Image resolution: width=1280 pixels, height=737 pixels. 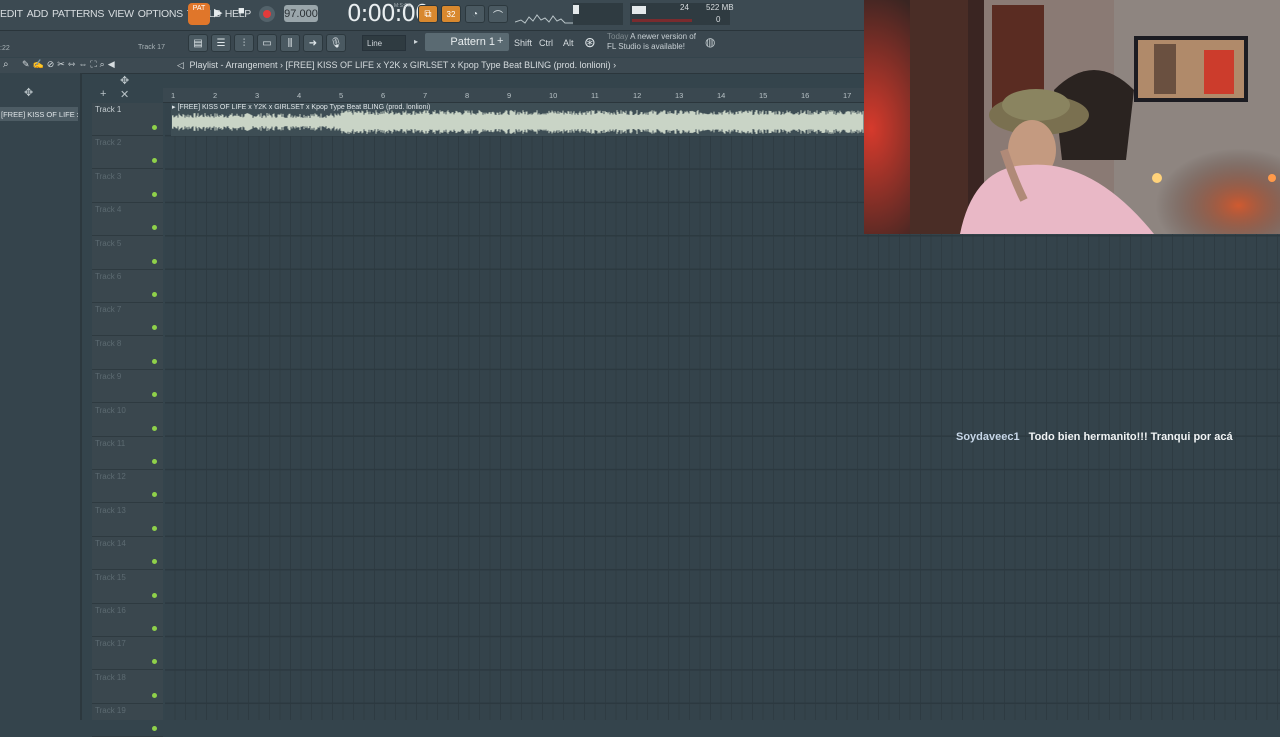 I want to click on track-header: Track 14, so click(x=127, y=554).